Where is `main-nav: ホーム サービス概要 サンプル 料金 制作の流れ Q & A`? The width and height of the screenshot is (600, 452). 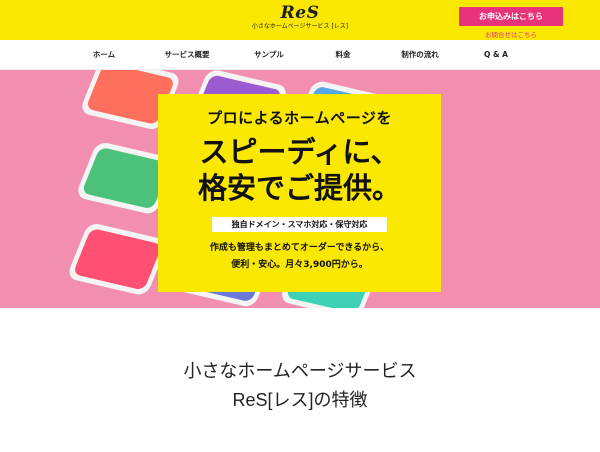 main-nav: ホーム サービス概要 サンプル 料金 制作の流れ Q & A is located at coordinates (300, 55).